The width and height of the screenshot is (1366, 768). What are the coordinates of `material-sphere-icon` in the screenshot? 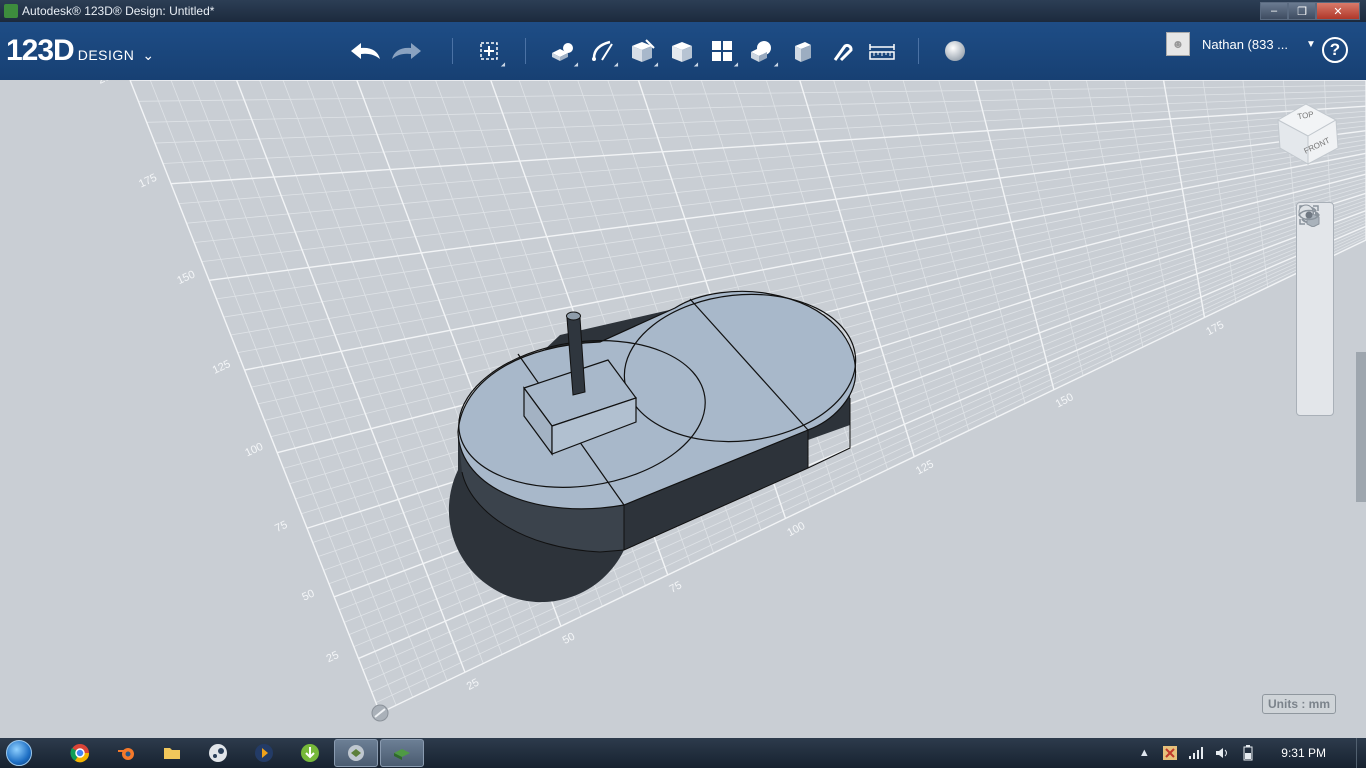 It's located at (955, 51).